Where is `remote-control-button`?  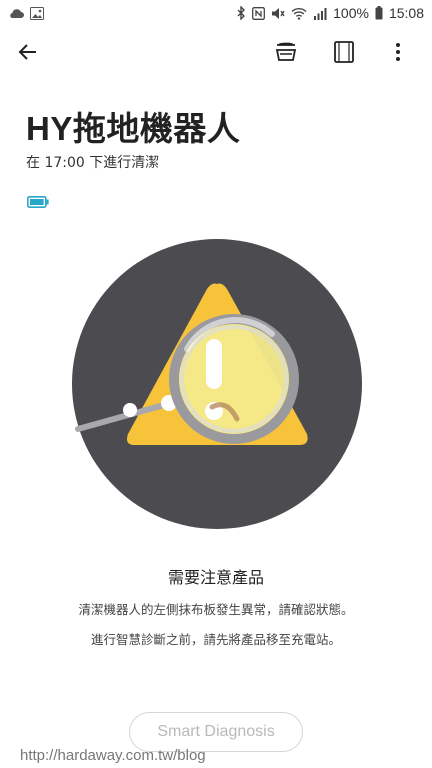
remote-control-button is located at coordinates (344, 54).